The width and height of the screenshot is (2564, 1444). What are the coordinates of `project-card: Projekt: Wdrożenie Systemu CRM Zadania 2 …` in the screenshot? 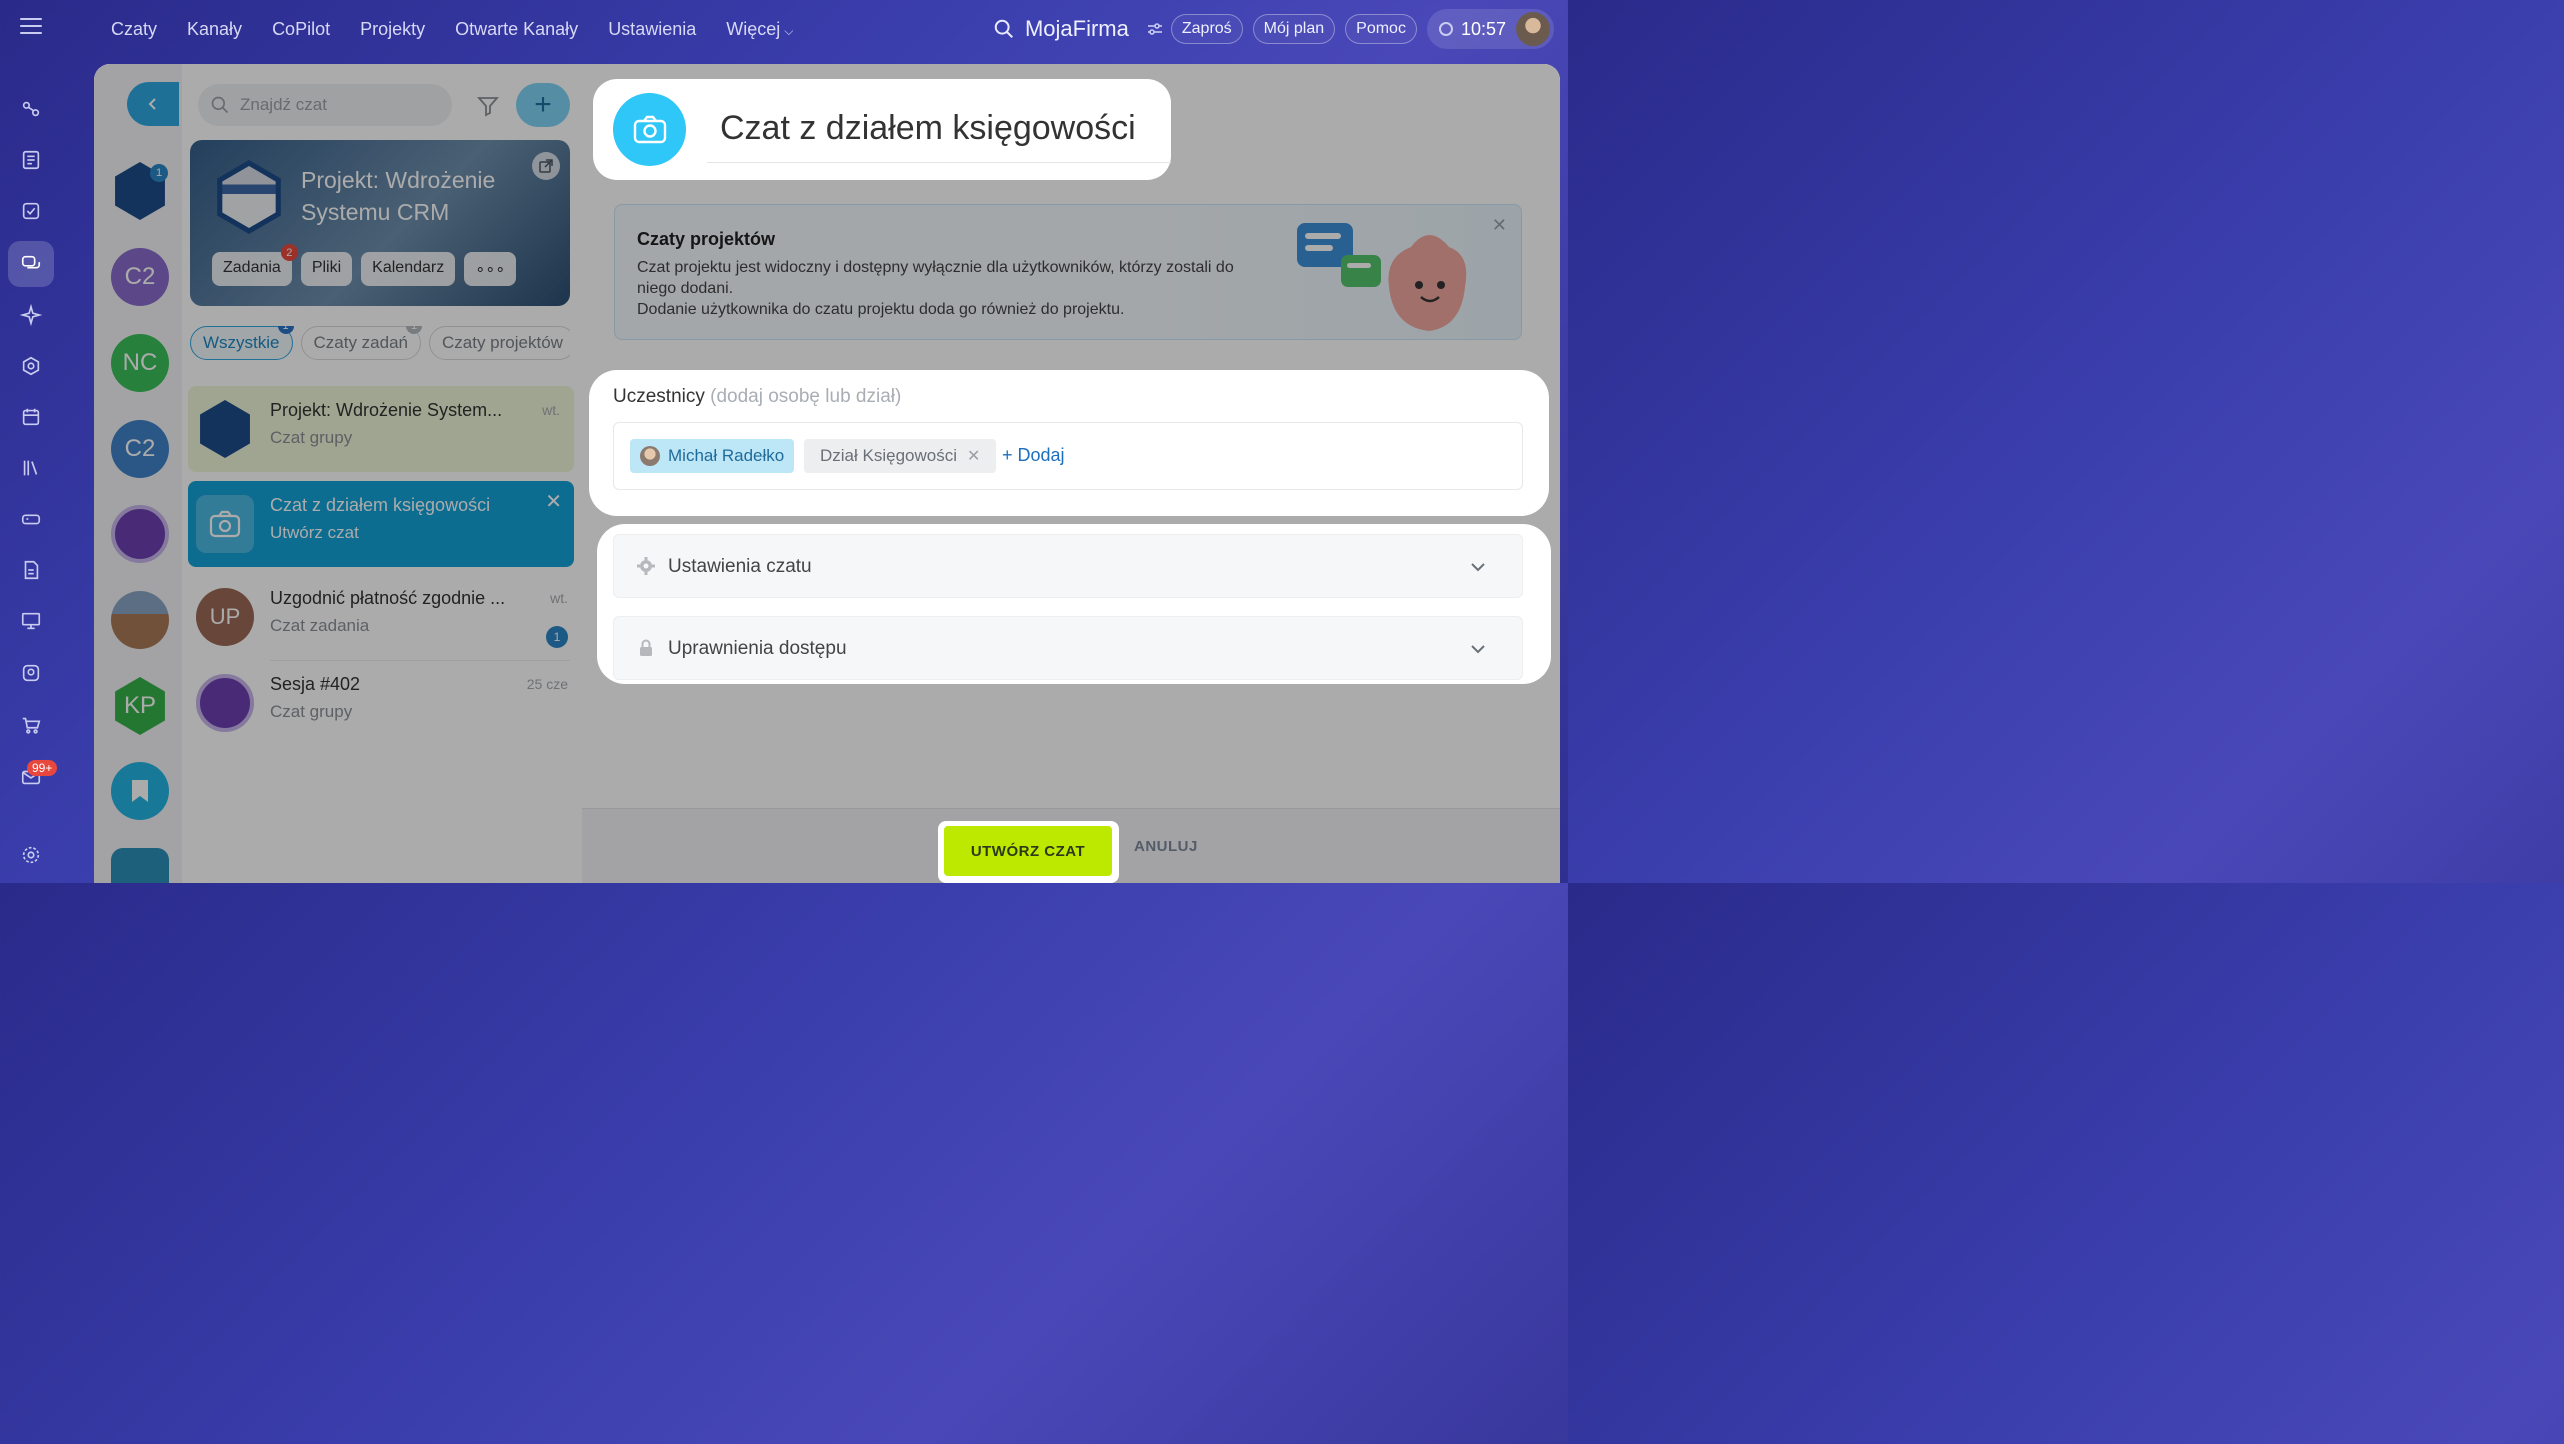 It's located at (380, 223).